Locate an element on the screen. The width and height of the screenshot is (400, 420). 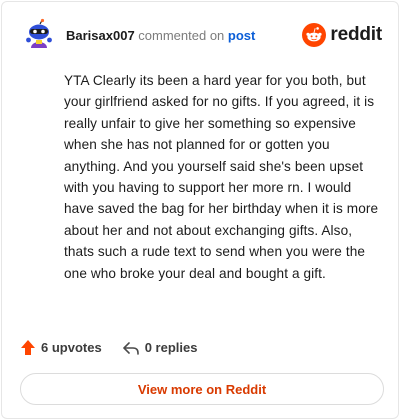
comment-header: Barisax007 commented on post reddit is located at coordinates (202, 35).